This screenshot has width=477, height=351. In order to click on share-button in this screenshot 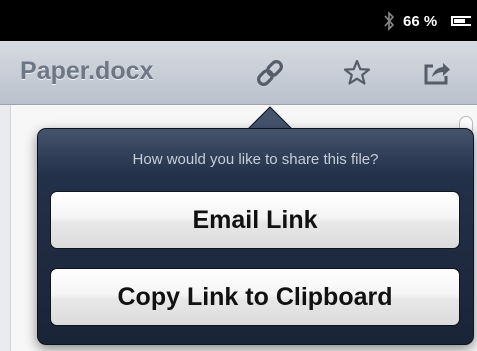, I will do `click(437, 73)`.